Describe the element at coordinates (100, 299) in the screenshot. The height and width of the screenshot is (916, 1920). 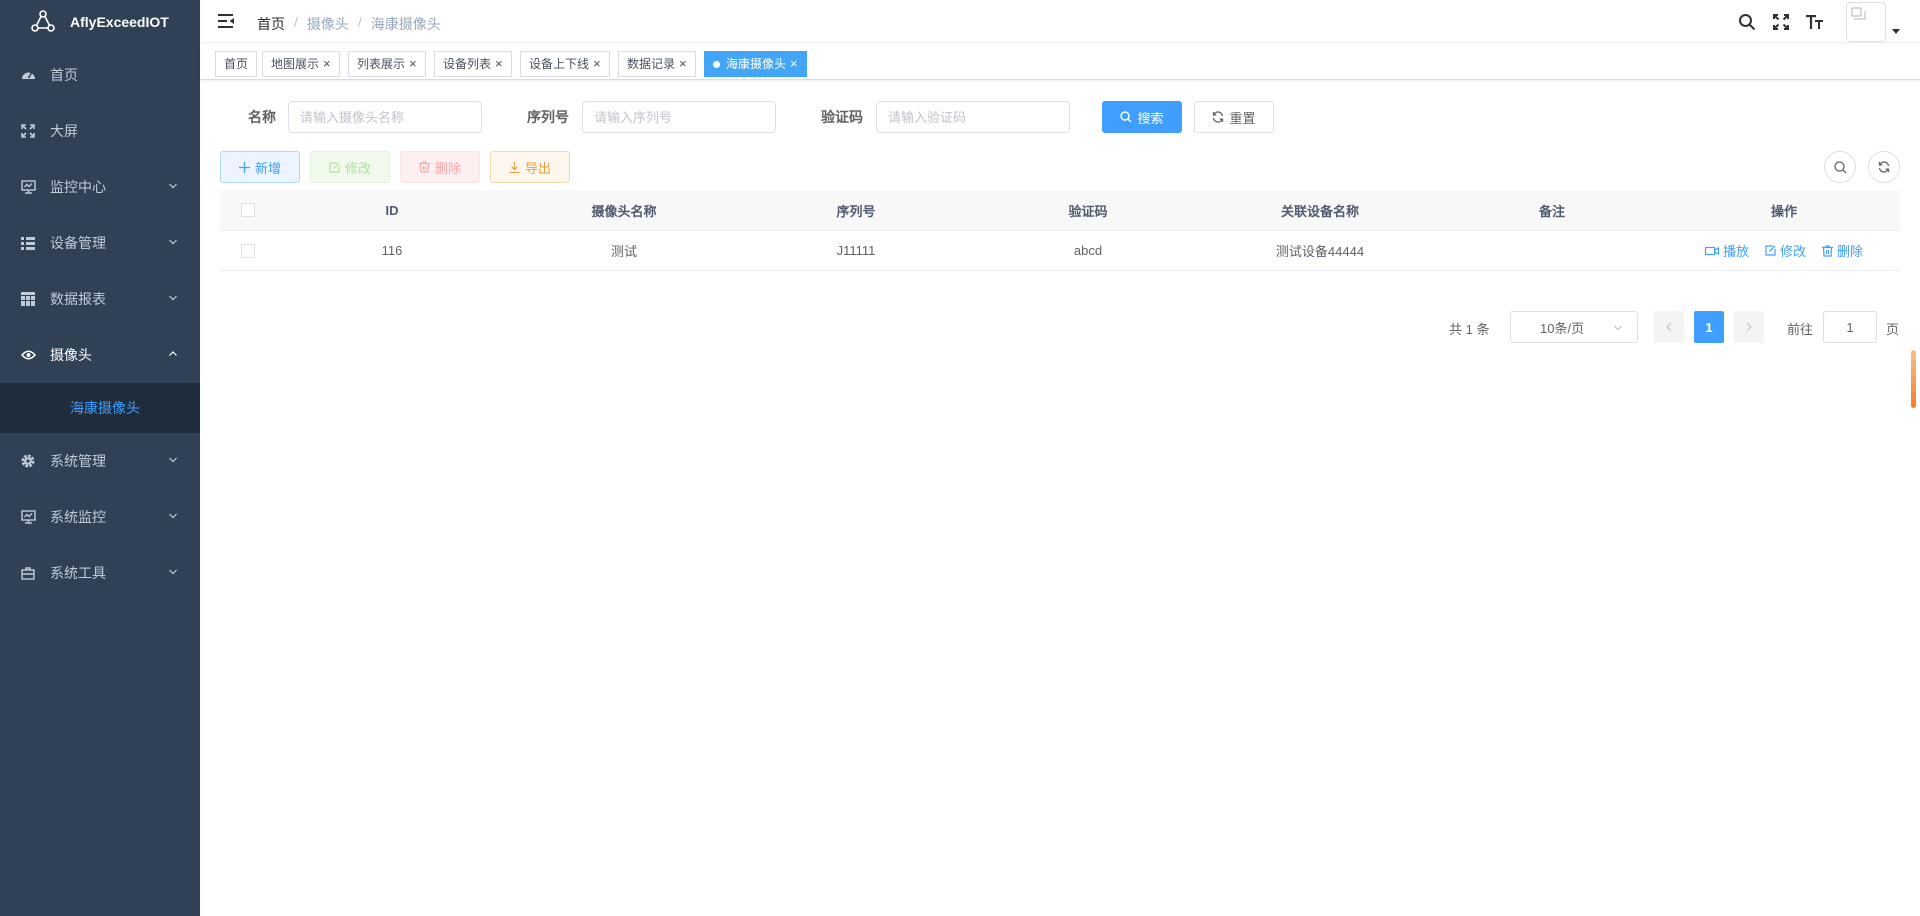
I see `sidebar-item-data-report: 数据报表` at that location.